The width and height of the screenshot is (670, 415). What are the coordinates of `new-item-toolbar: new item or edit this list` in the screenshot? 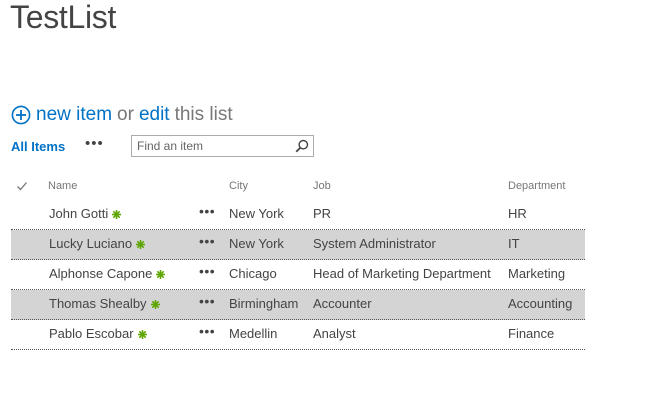 It's located at (122, 115).